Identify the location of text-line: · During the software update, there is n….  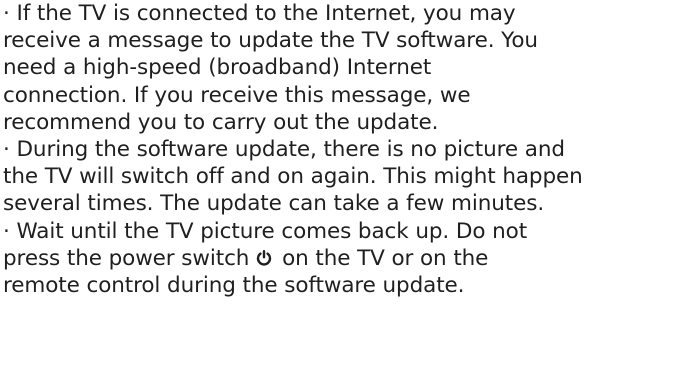
(284, 149).